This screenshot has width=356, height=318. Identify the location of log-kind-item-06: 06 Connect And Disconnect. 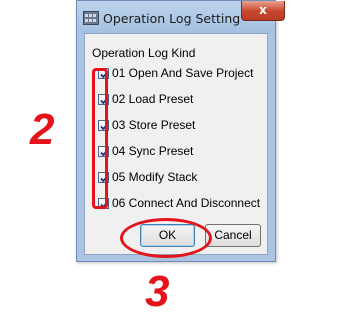
(179, 203).